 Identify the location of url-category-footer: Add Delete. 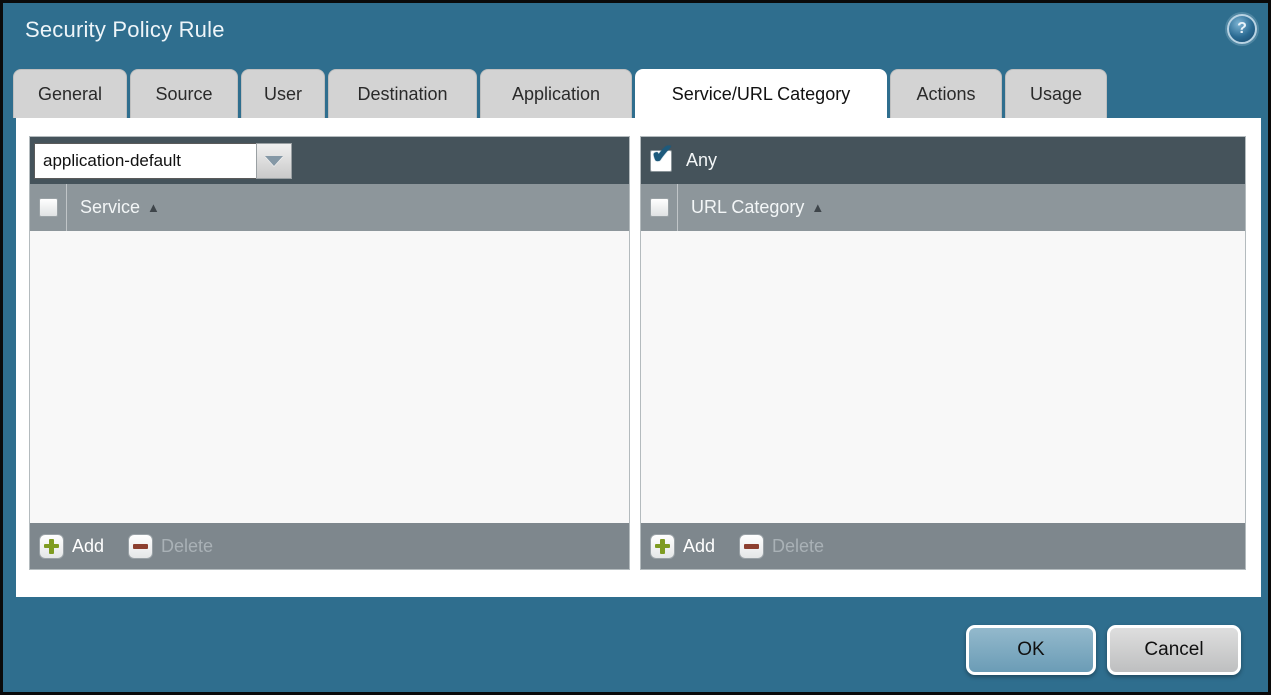
(943, 546).